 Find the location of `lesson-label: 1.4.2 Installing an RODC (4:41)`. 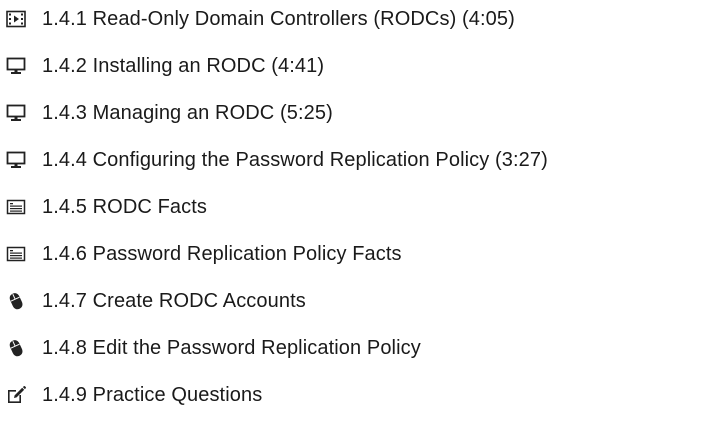

lesson-label: 1.4.2 Installing an RODC (4:41) is located at coordinates (183, 66).